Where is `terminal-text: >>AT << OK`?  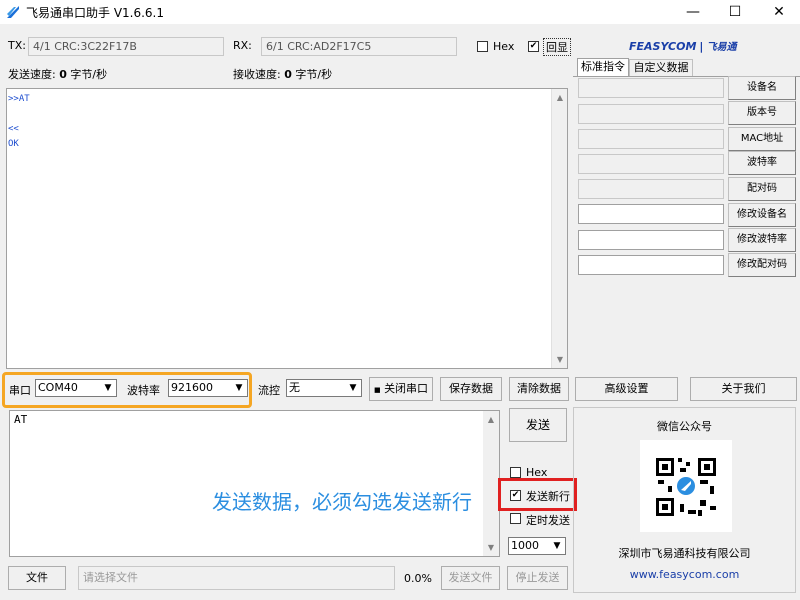 terminal-text: >>AT << OK is located at coordinates (19, 121).